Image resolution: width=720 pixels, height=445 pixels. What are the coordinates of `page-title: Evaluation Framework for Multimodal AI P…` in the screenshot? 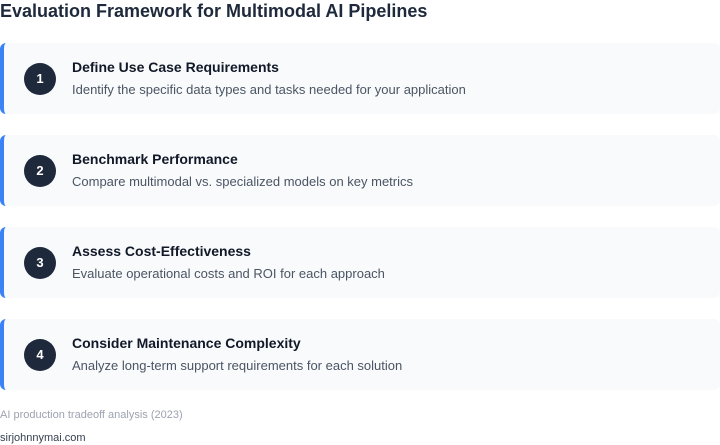 It's located at (214, 11).